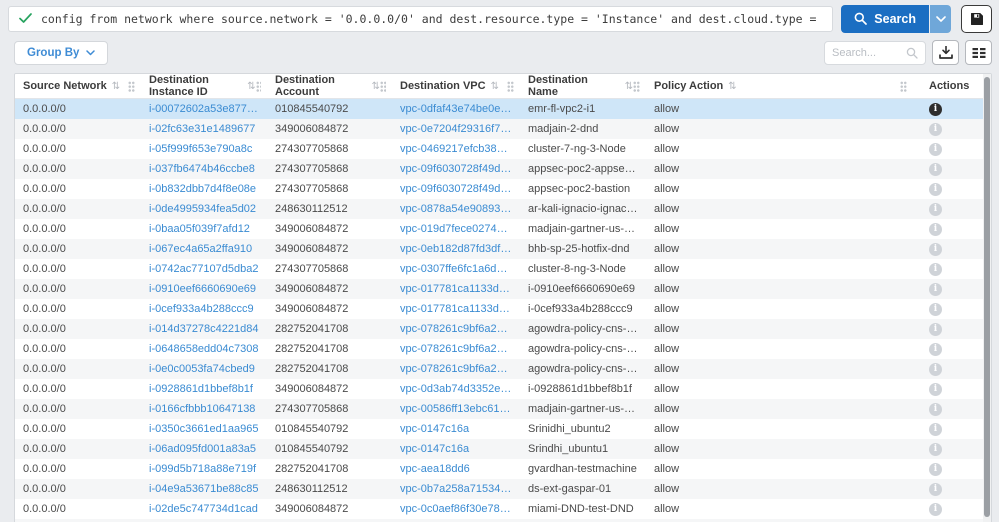 The width and height of the screenshot is (999, 522). Describe the element at coordinates (204, 469) in the screenshot. I see `destination-instance-id-link: i-099d5b718a88e719f` at that location.